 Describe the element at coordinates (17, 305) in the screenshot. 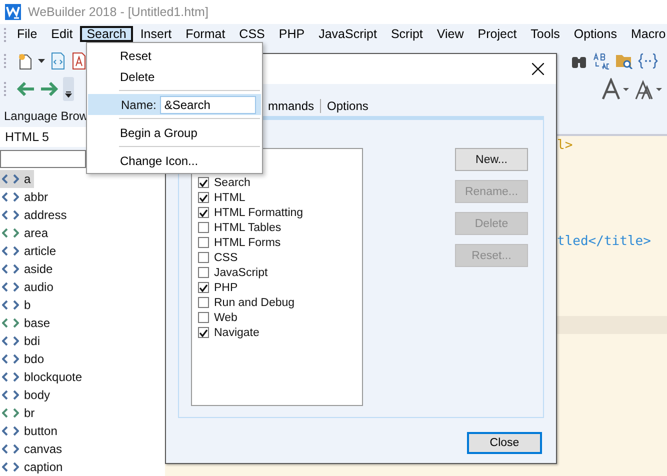

I see `tag-list-item: b` at that location.